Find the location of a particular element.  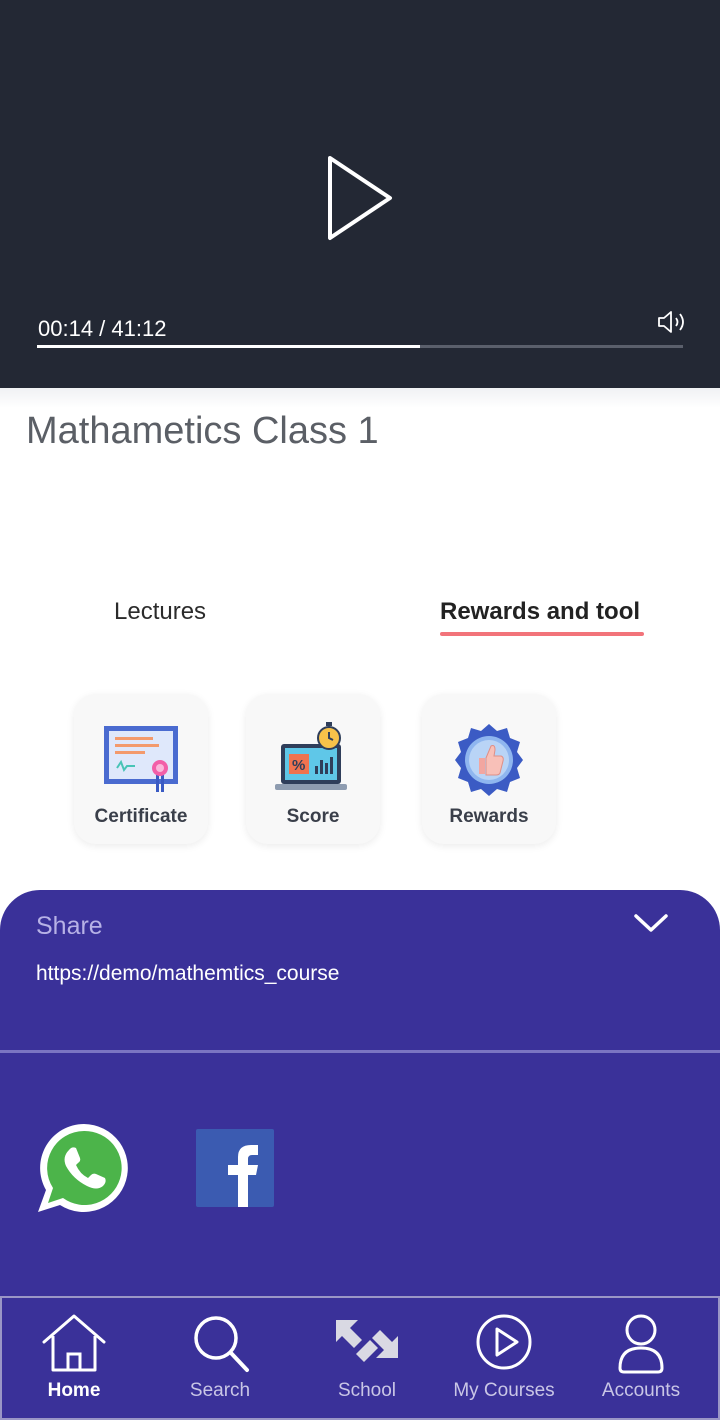

nav-search-label: Search is located at coordinates (220, 1390).